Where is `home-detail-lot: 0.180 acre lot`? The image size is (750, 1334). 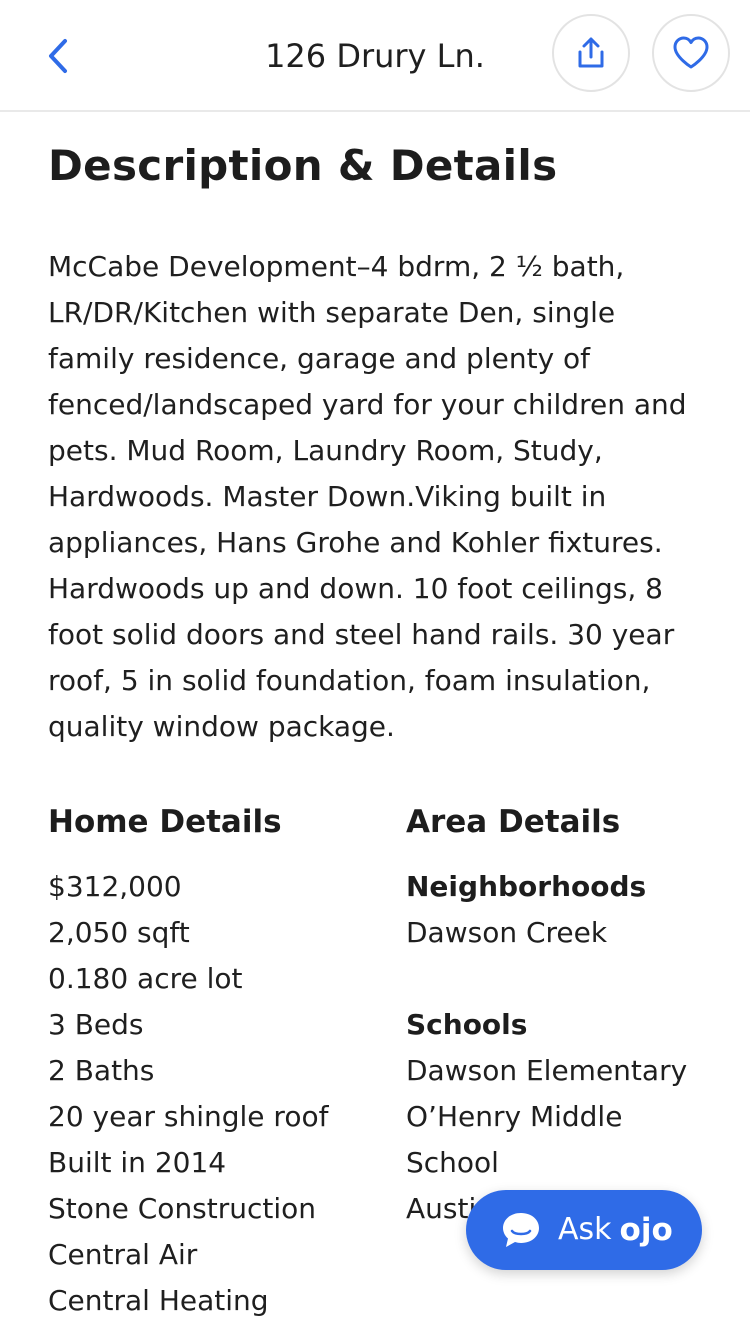 home-detail-lot: 0.180 acre lot is located at coordinates (145, 978).